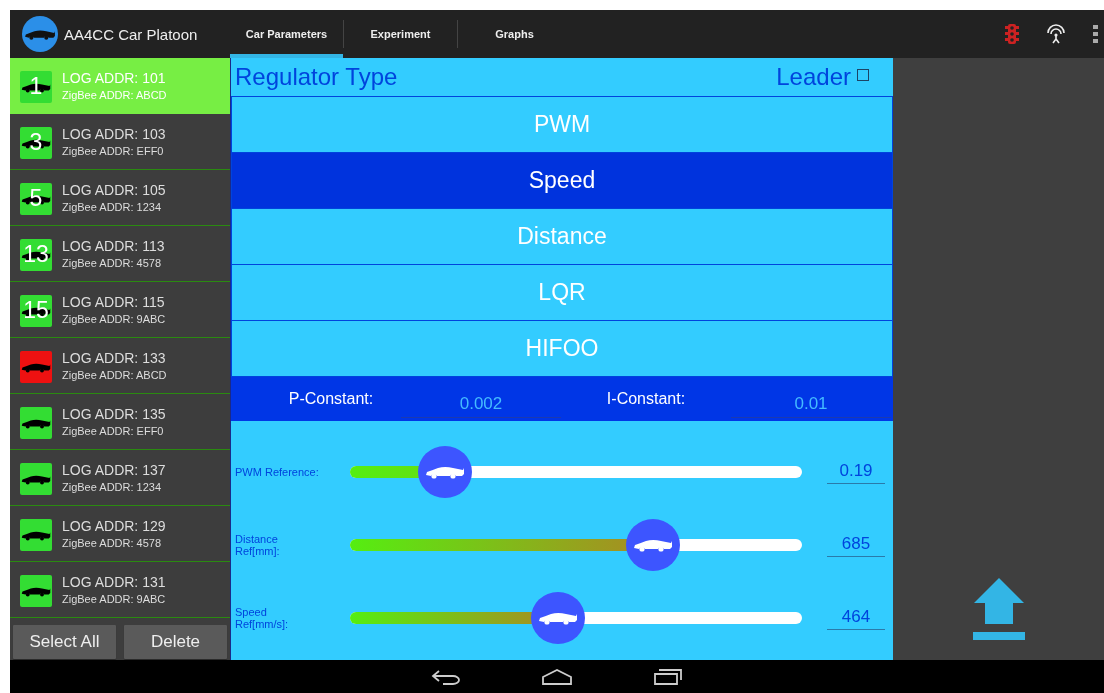  I want to click on antenna-icon, so click(1056, 34).